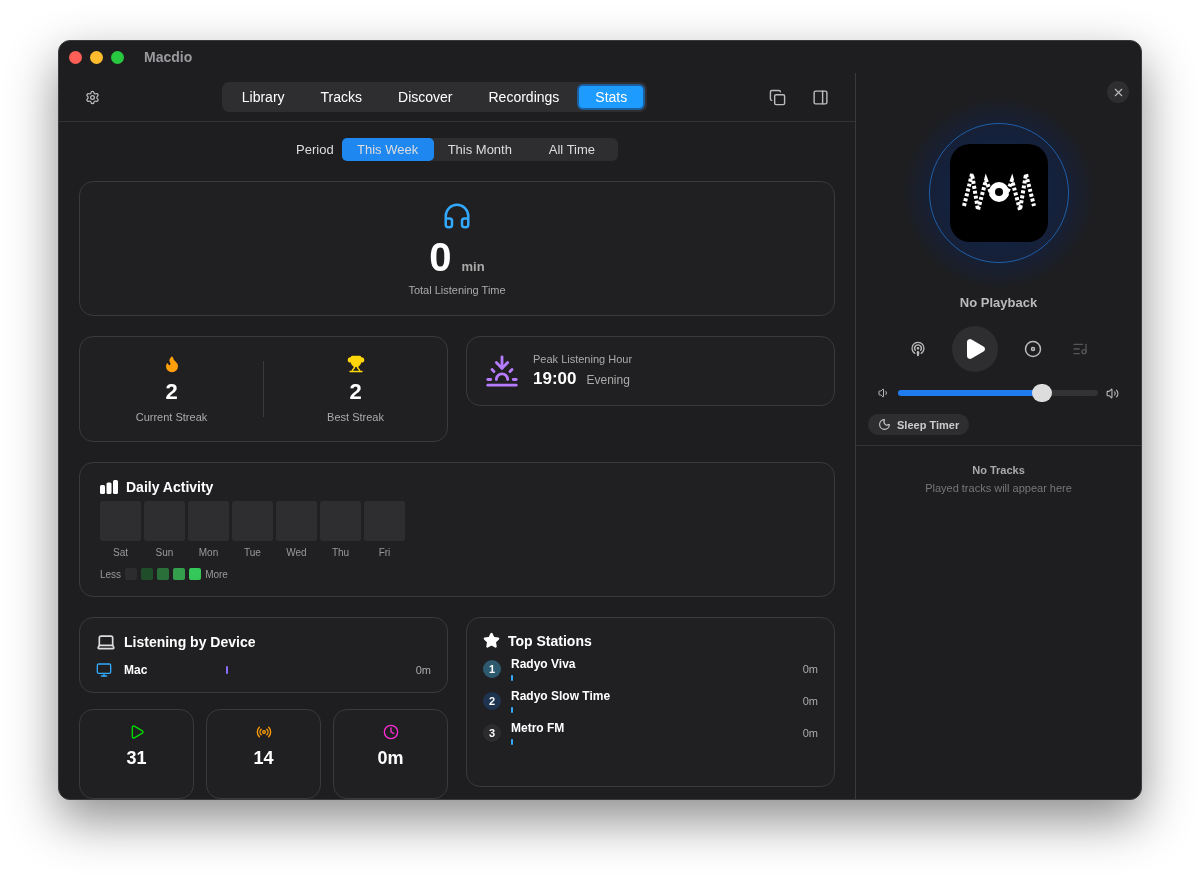 The width and height of the screenshot is (1200, 878). Describe the element at coordinates (170, 487) in the screenshot. I see `daily-activity-title: Daily Activity` at that location.